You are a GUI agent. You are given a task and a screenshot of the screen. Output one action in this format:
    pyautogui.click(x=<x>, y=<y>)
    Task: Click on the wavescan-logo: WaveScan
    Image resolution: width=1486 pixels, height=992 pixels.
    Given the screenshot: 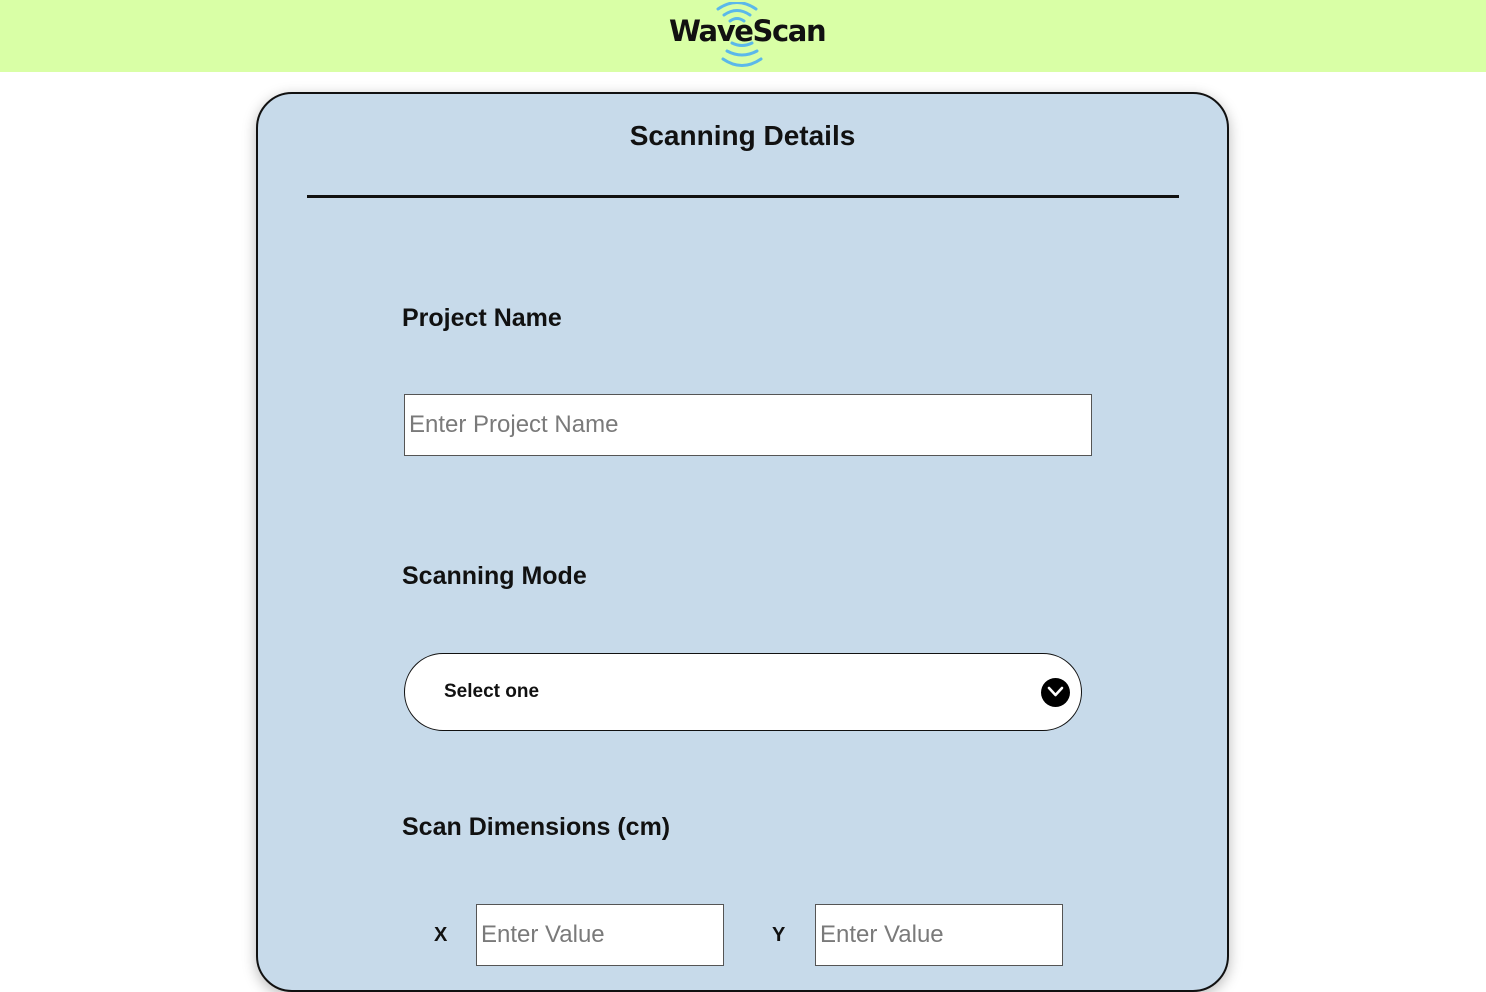 What is the action you would take?
    pyautogui.click(x=748, y=35)
    